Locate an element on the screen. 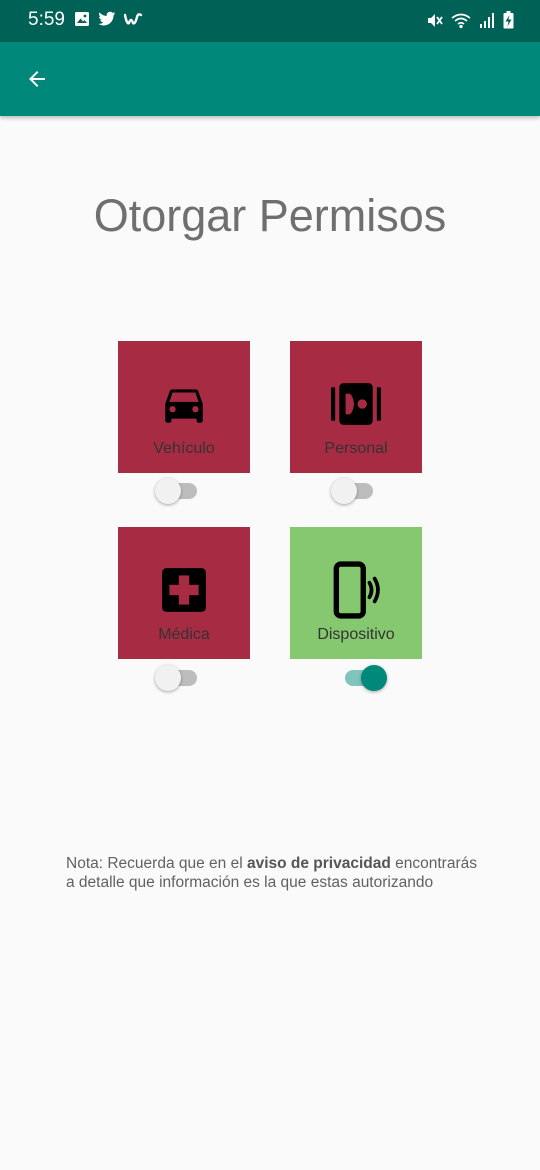 The width and height of the screenshot is (540, 1170). w-app-icon is located at coordinates (133, 19).